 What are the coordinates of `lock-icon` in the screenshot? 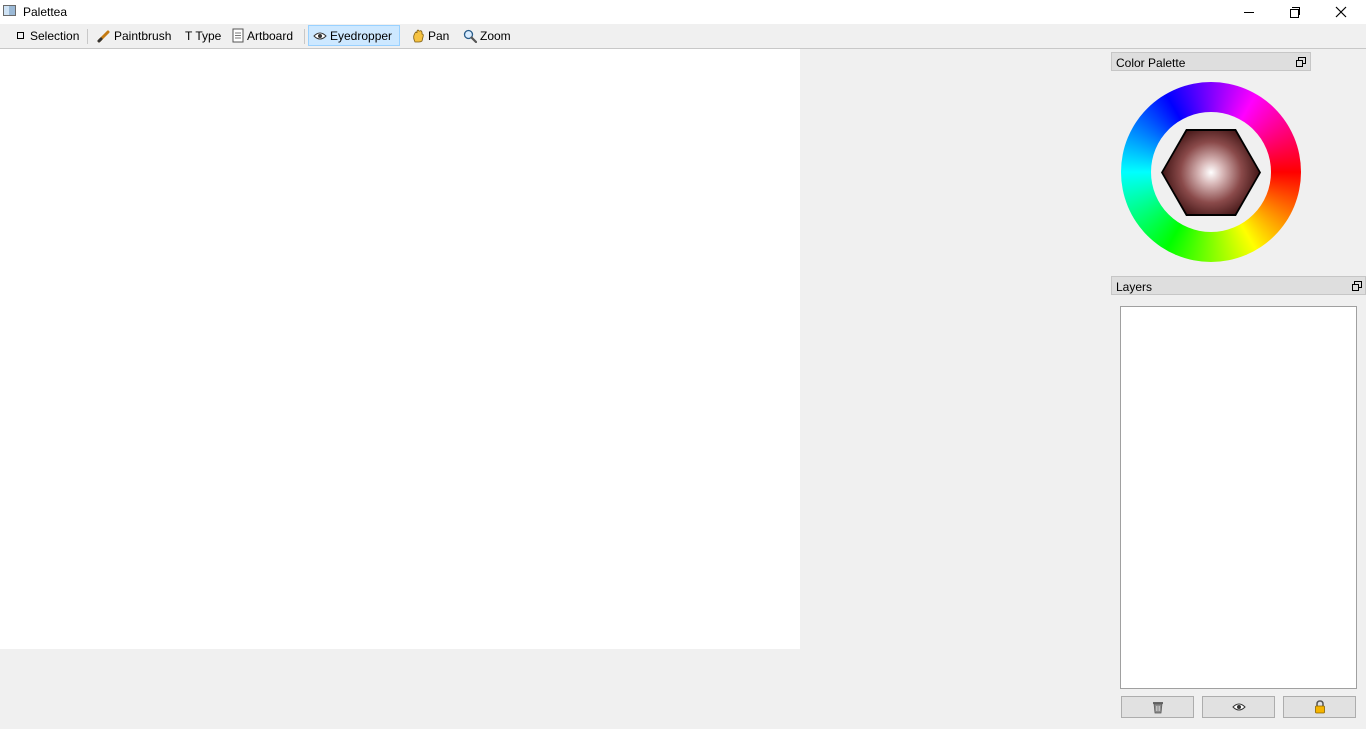 It's located at (1319, 707).